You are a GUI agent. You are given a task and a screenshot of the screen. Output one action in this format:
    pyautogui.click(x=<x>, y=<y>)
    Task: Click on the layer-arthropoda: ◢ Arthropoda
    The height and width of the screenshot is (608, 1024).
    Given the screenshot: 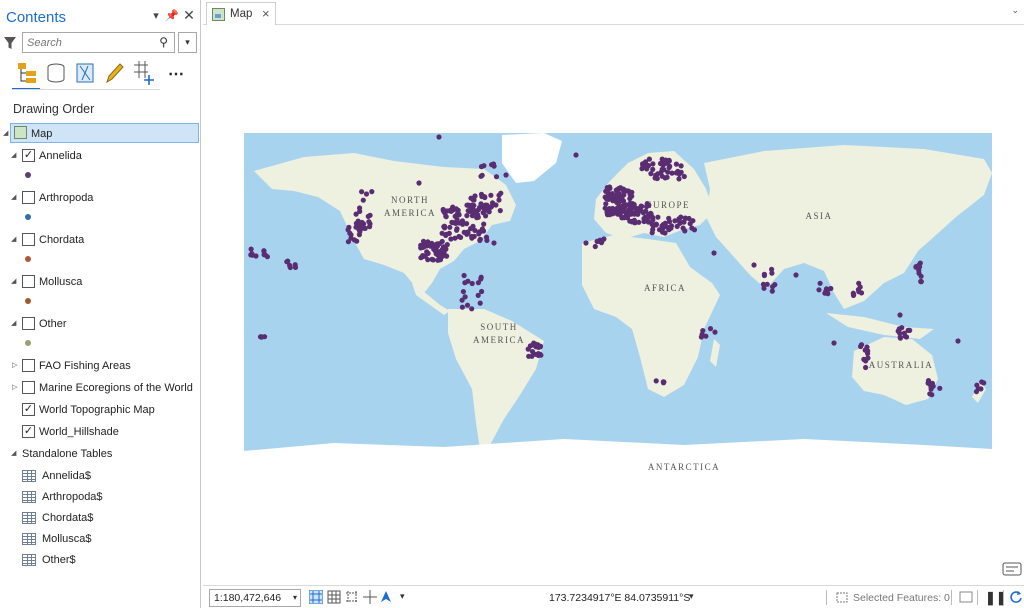 What is the action you would take?
    pyautogui.click(x=99, y=198)
    